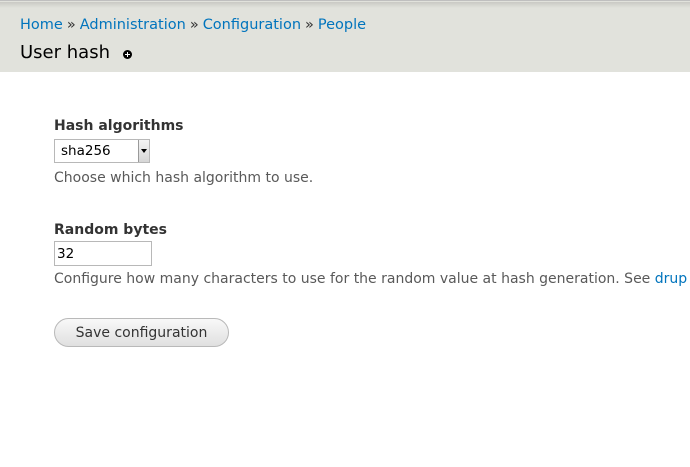 This screenshot has height=467, width=690. Describe the element at coordinates (143, 151) in the screenshot. I see `dropdown-arrow-icon` at that location.